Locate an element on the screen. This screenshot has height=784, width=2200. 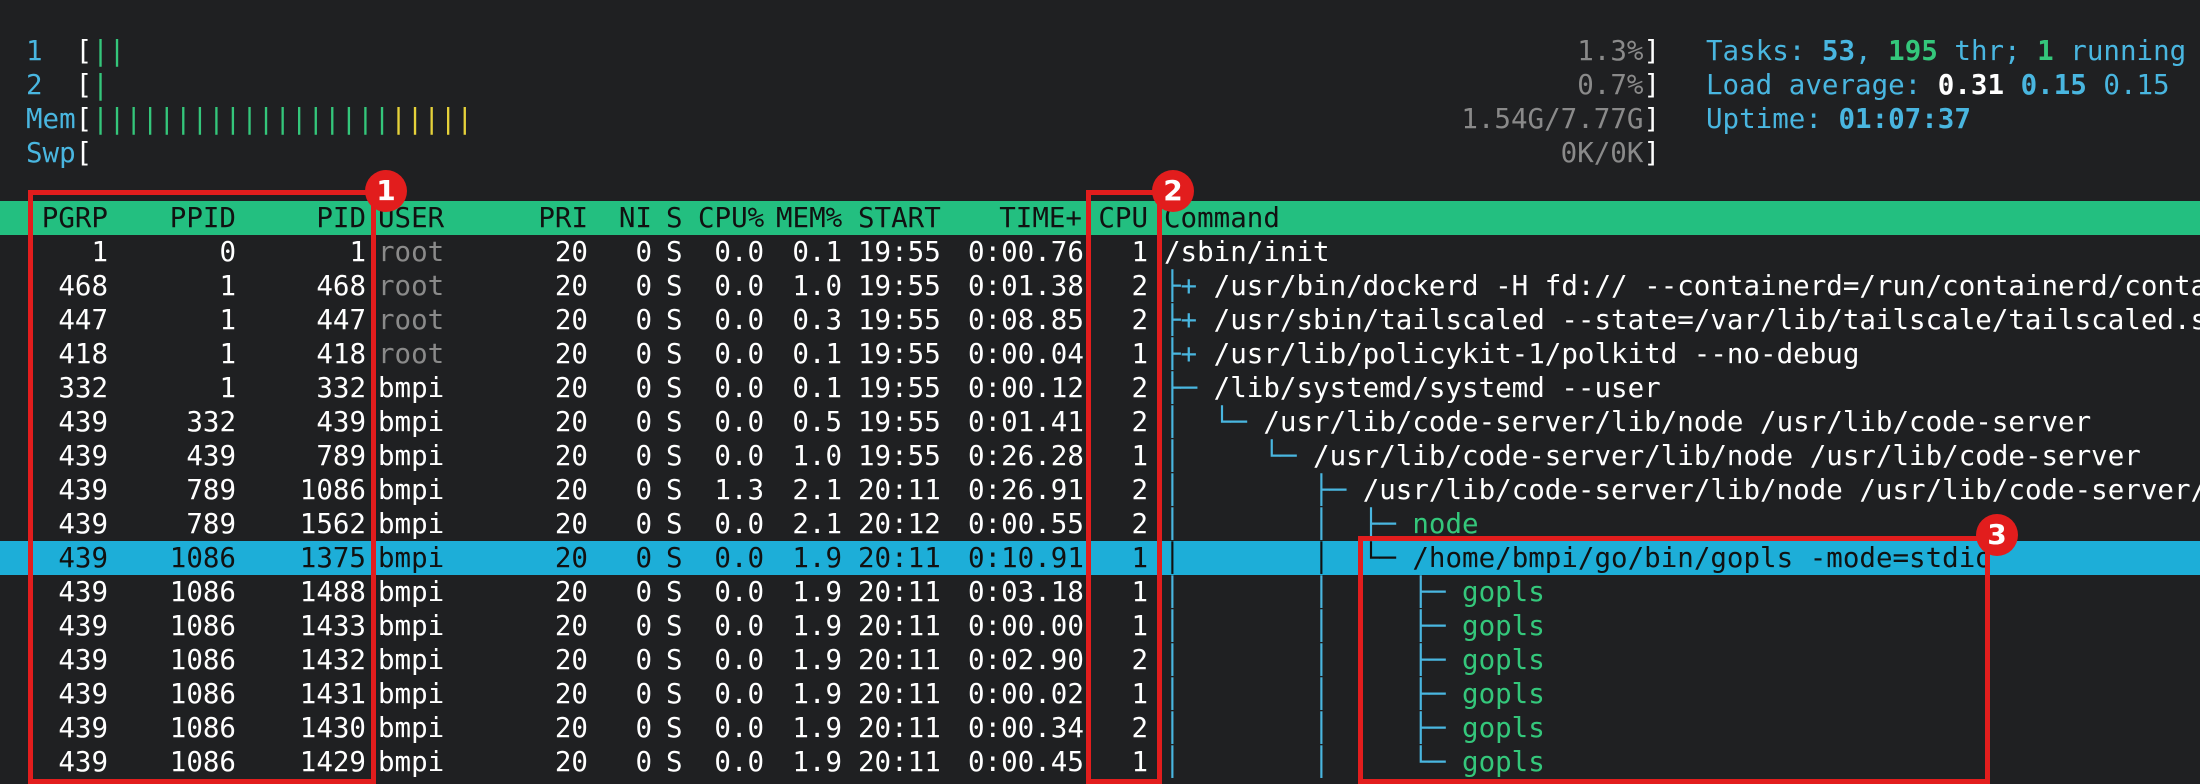
cell-time: 0:02.90 is located at coordinates (1026, 660).